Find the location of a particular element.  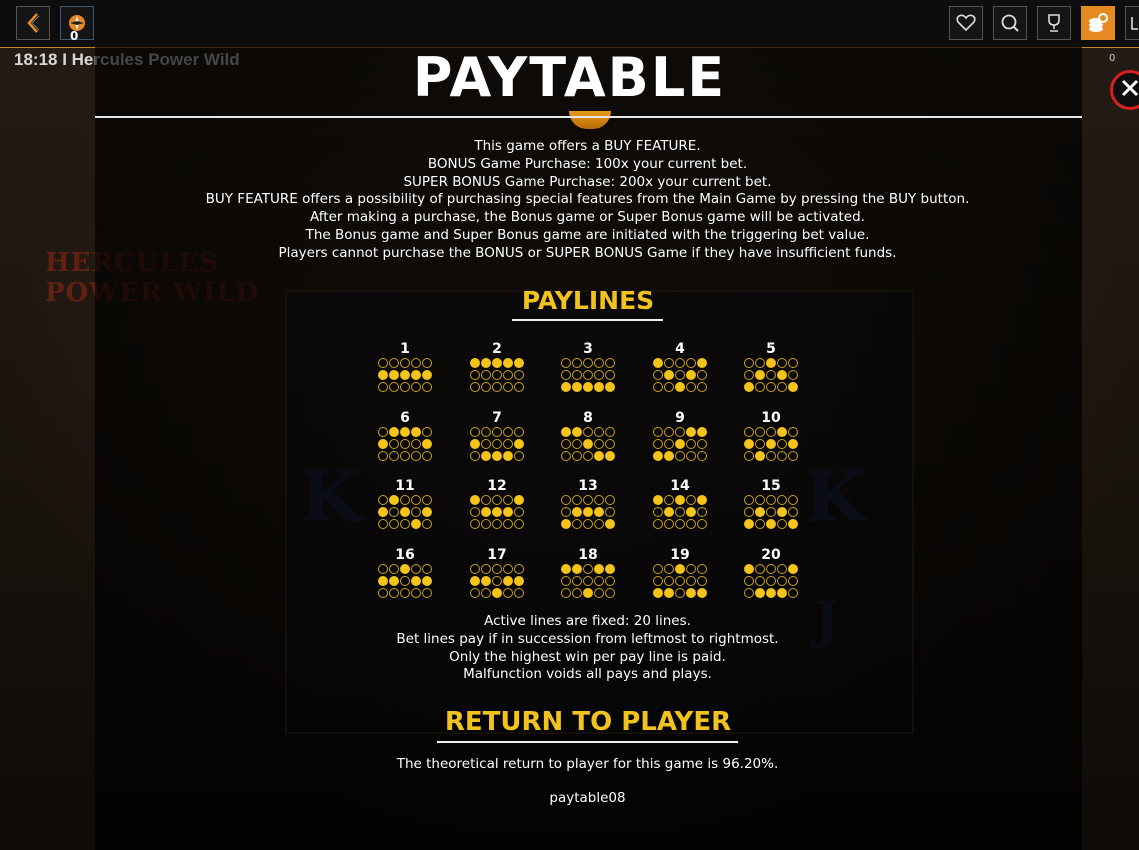

rtp-heading: RETURN TO PLAYER is located at coordinates (588, 722).